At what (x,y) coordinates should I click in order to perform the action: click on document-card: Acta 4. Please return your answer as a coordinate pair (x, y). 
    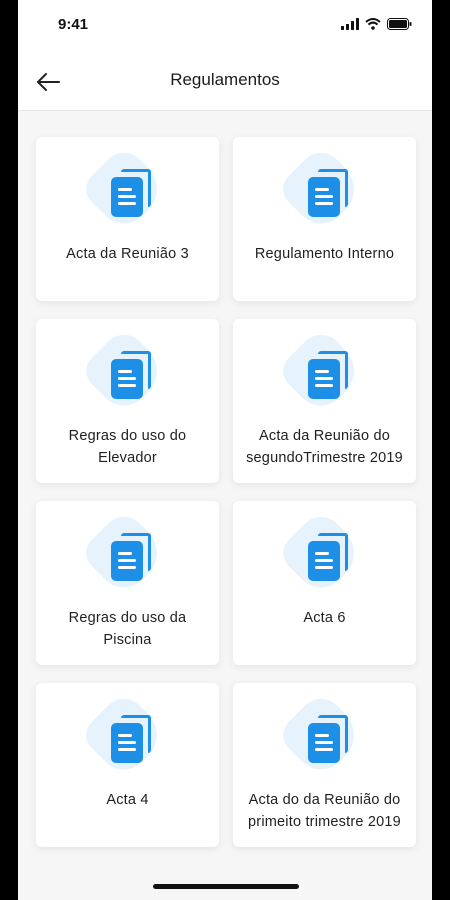
    Looking at the image, I should click on (127, 765).